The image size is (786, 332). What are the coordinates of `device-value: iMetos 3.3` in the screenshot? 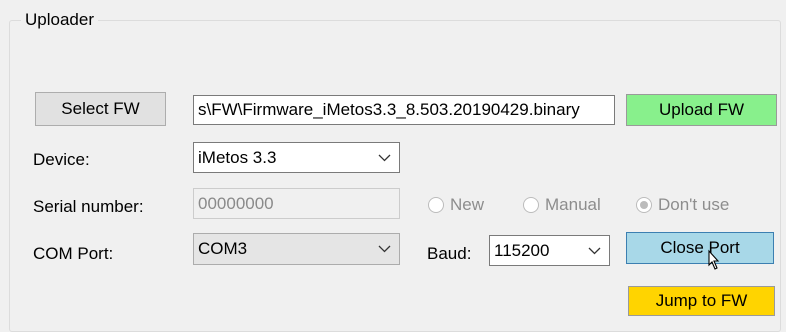 It's located at (237, 157).